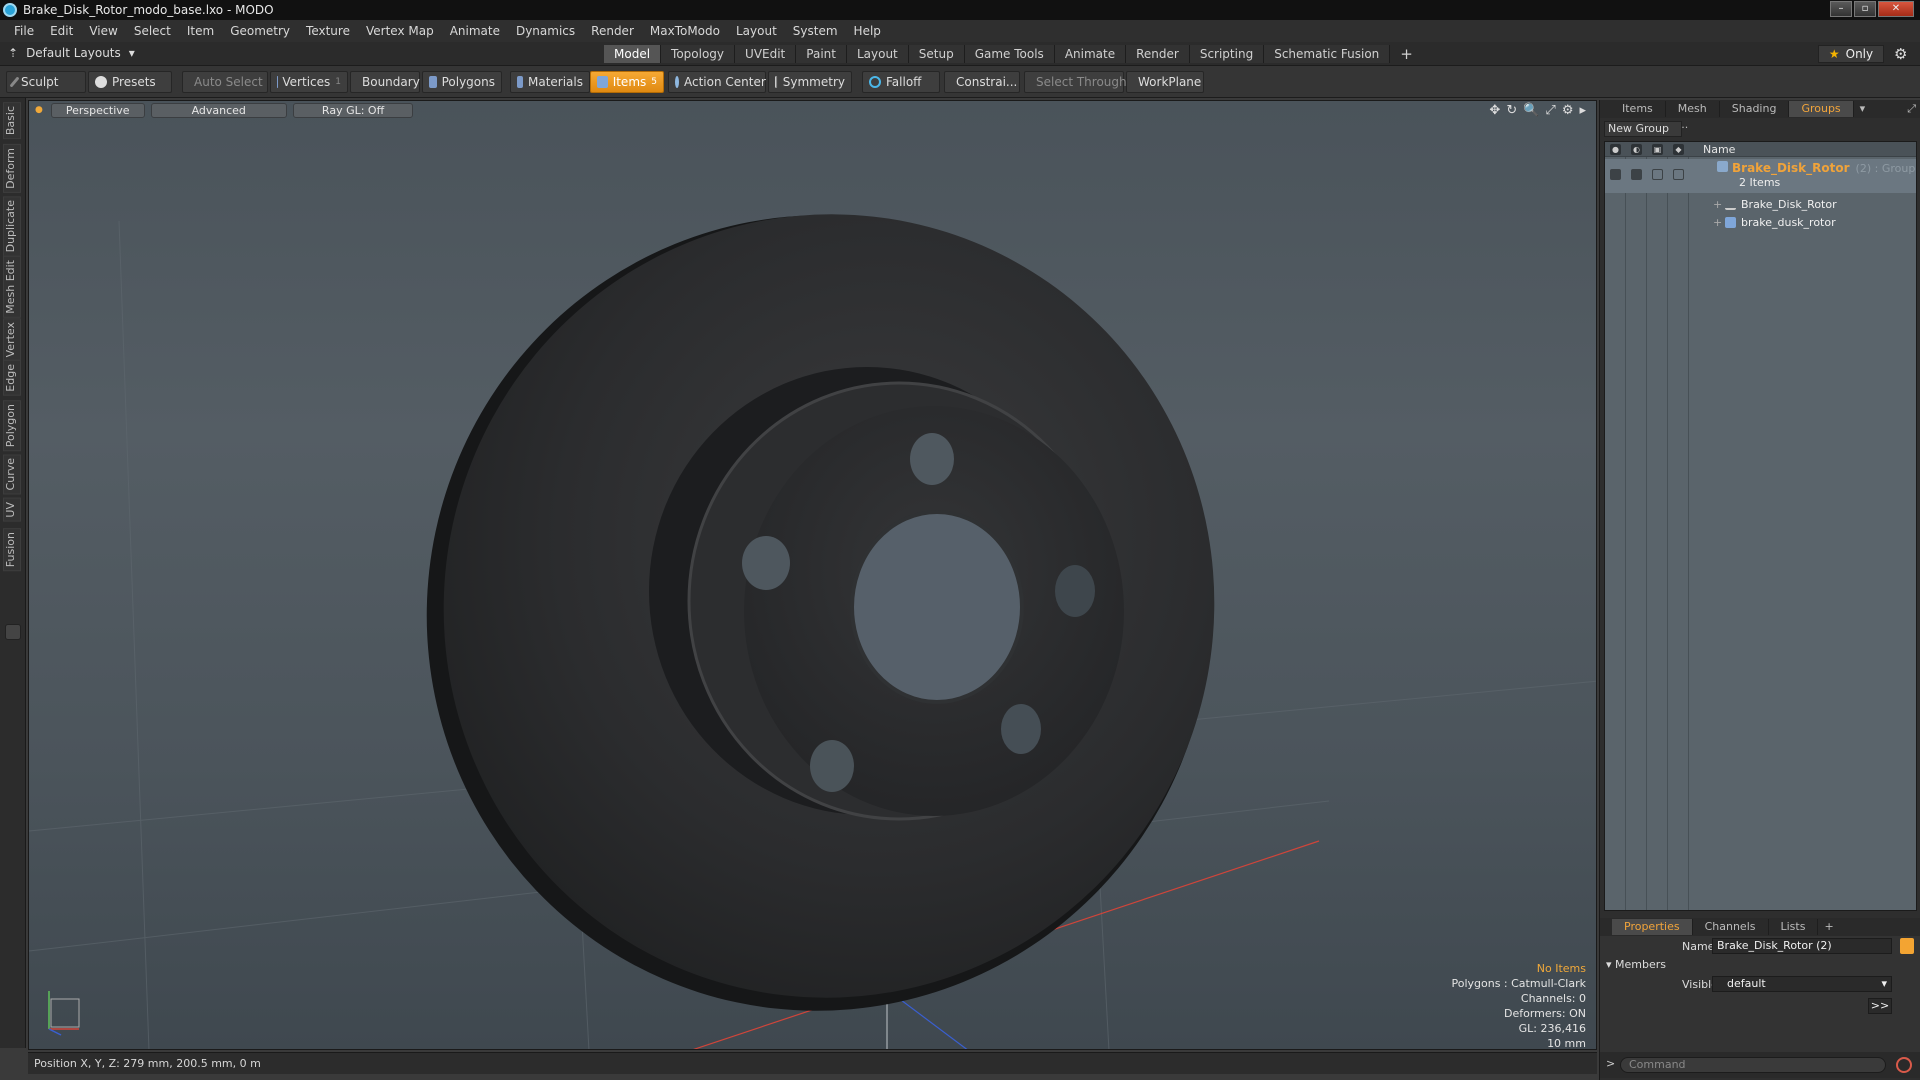 Image resolution: width=1920 pixels, height=1080 pixels. What do you see at coordinates (1582, 110) in the screenshot?
I see `expand-arrow-icon: ▸` at bounding box center [1582, 110].